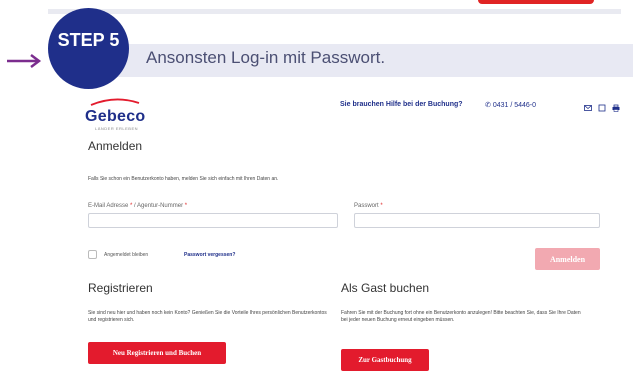 Image resolution: width=633 pixels, height=378 pixels. What do you see at coordinates (477, 220) in the screenshot?
I see `password-field` at bounding box center [477, 220].